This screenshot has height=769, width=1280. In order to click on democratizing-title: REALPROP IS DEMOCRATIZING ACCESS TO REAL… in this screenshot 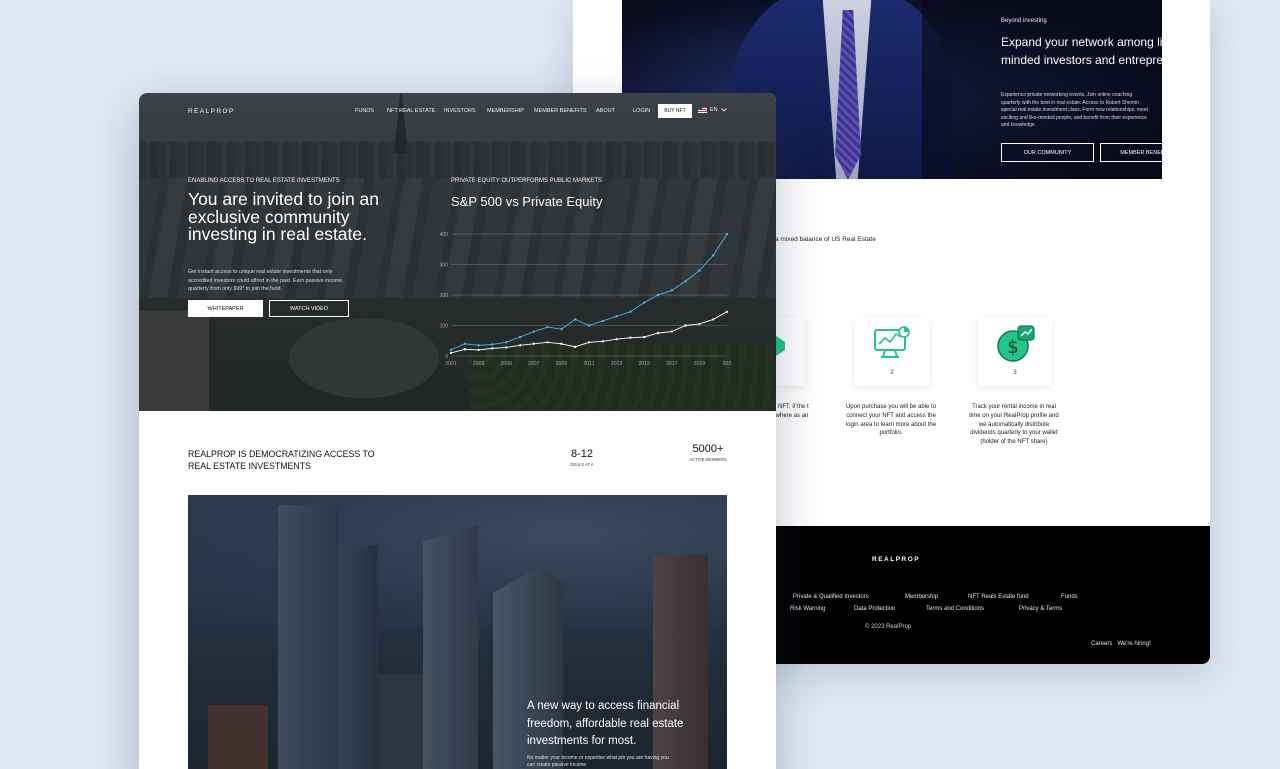, I will do `click(281, 460)`.